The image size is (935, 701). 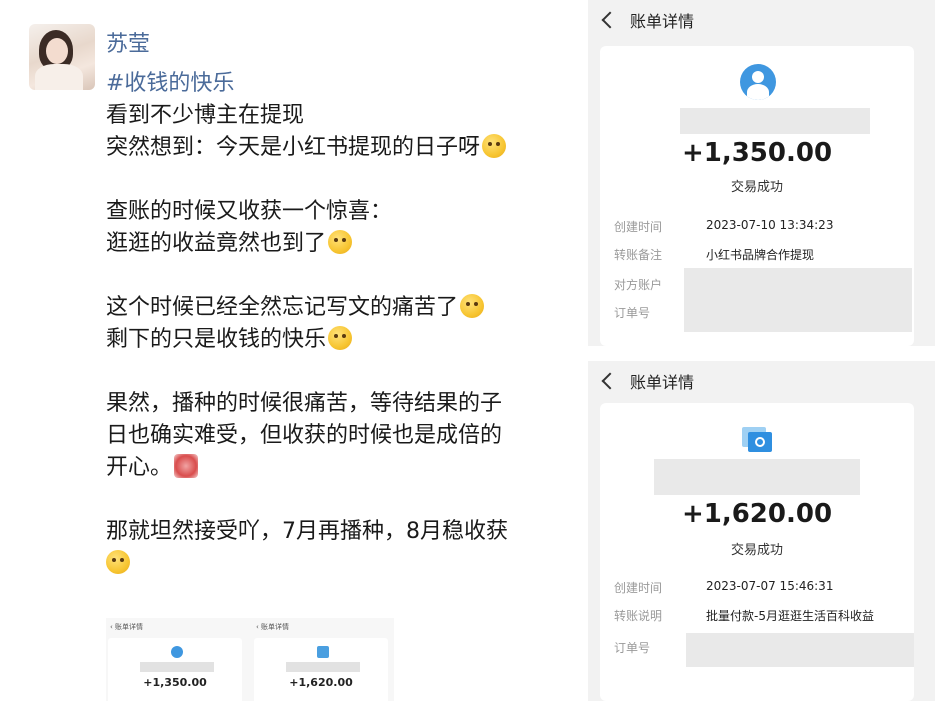 What do you see at coordinates (757, 514) in the screenshot?
I see `amount: +1,620.00` at bounding box center [757, 514].